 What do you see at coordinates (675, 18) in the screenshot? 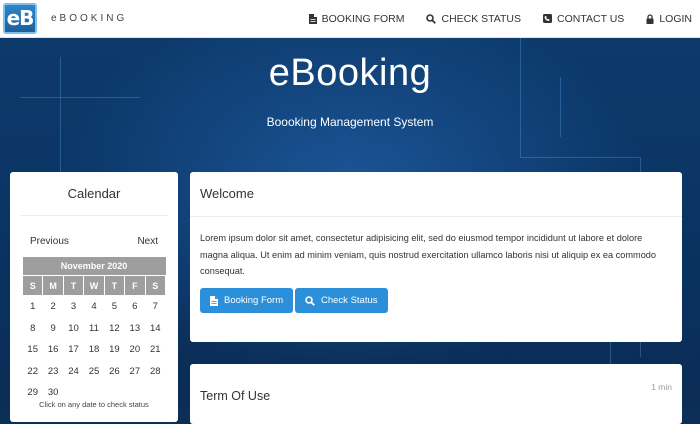
I see `nav-login-label: LOGIN` at bounding box center [675, 18].